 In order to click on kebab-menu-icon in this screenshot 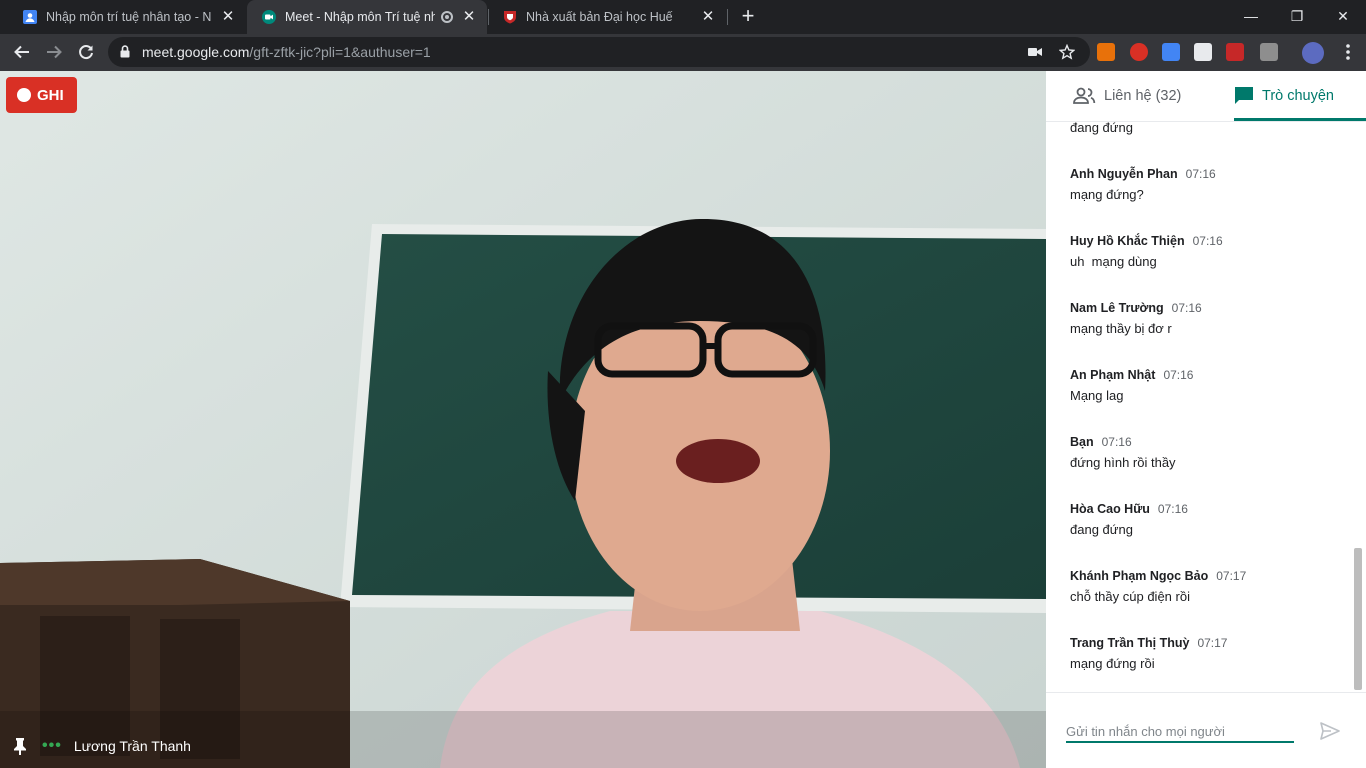, I will do `click(1348, 52)`.